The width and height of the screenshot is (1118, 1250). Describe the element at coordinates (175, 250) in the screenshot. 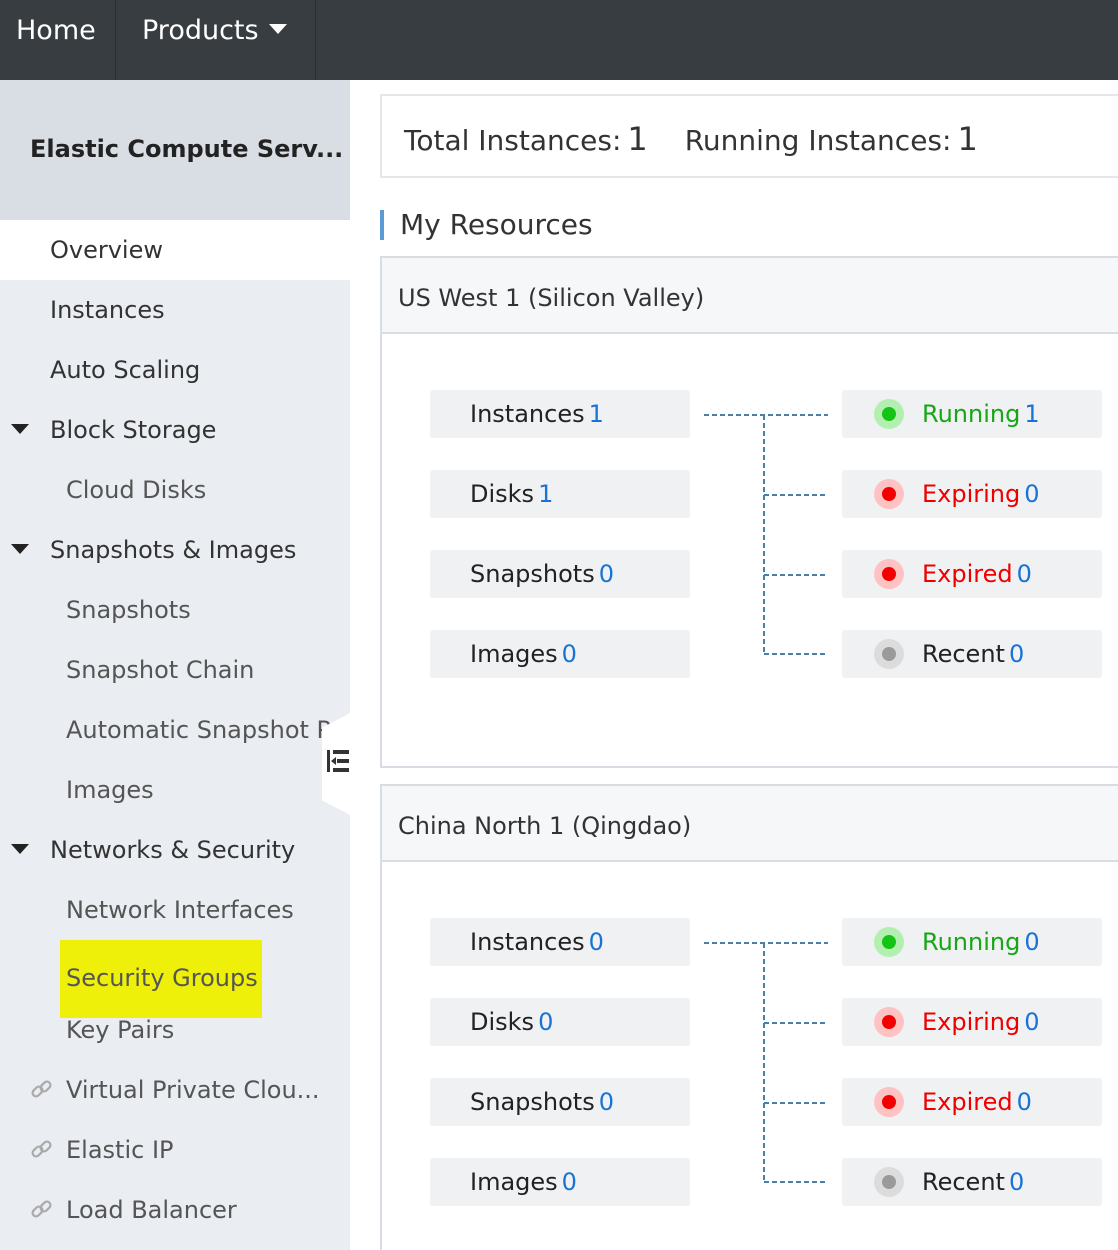

I see `sidebar-item-overview: Overview` at that location.